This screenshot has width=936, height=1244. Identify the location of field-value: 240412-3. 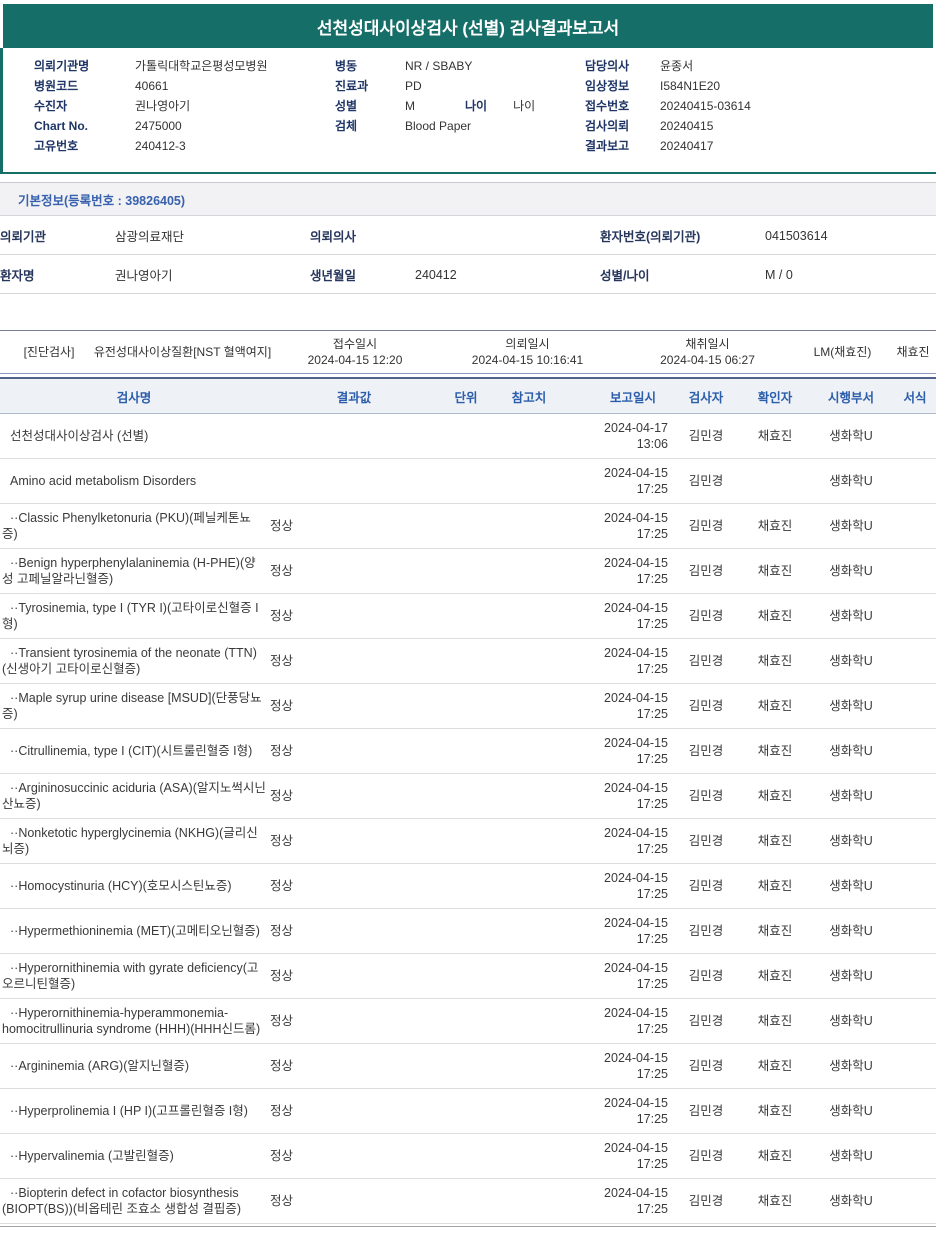
(160, 146).